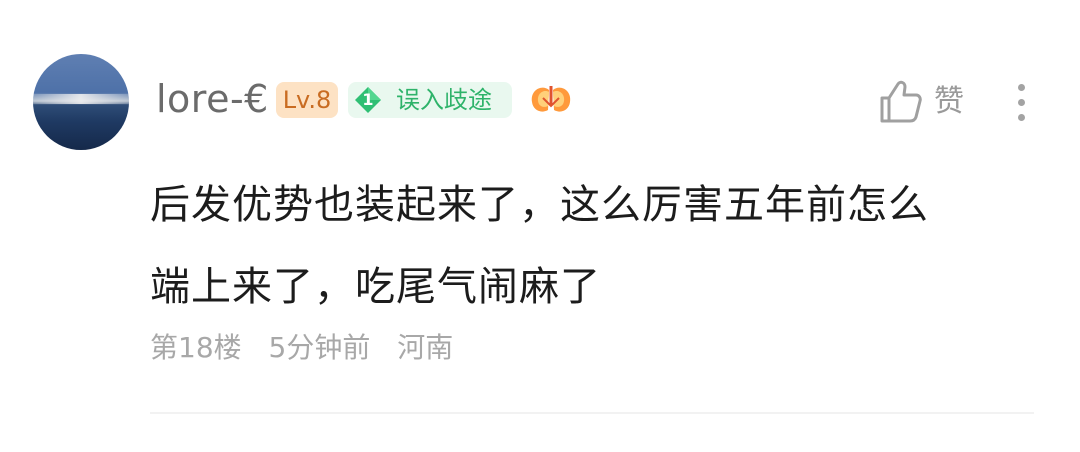 The height and width of the screenshot is (452, 1080). I want to click on floor-number: 第18楼, so click(196, 347).